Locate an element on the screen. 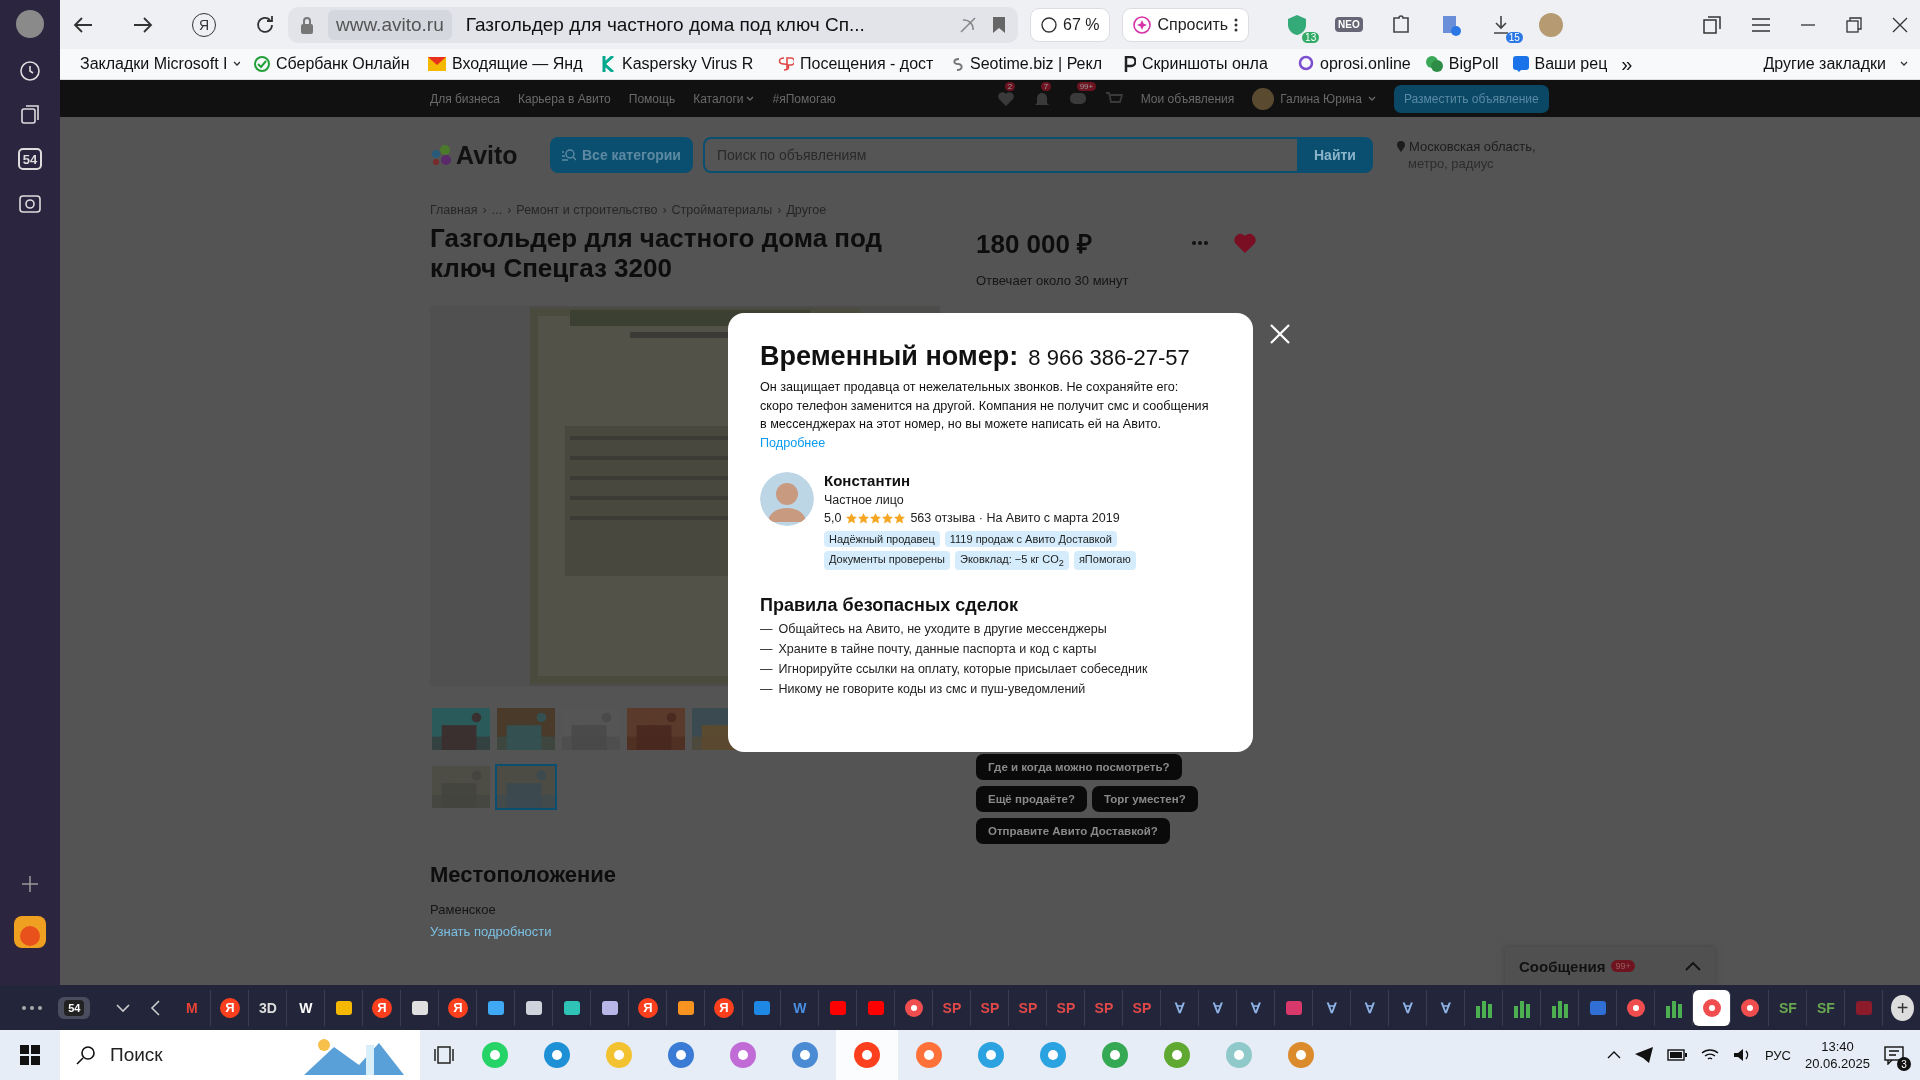  nav-link: Каталоги is located at coordinates (718, 98).